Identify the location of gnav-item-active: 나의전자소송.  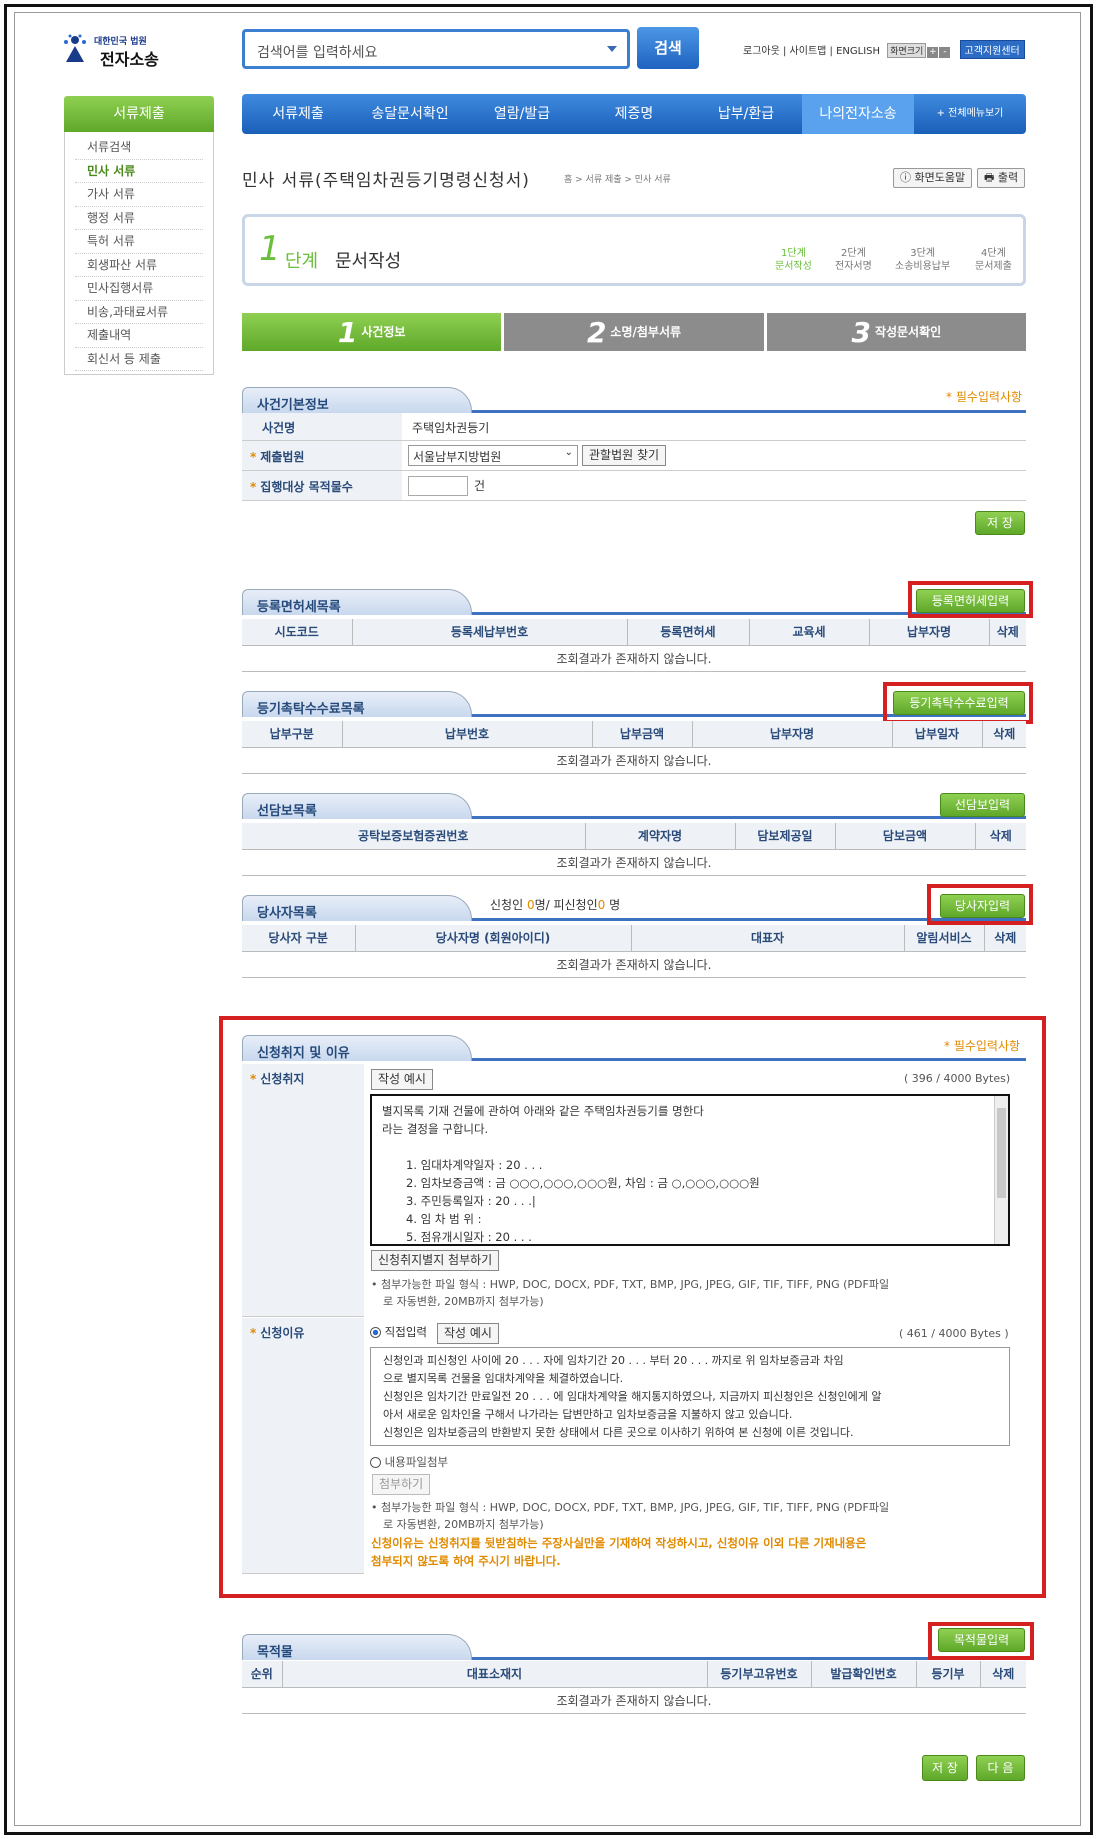
(858, 114).